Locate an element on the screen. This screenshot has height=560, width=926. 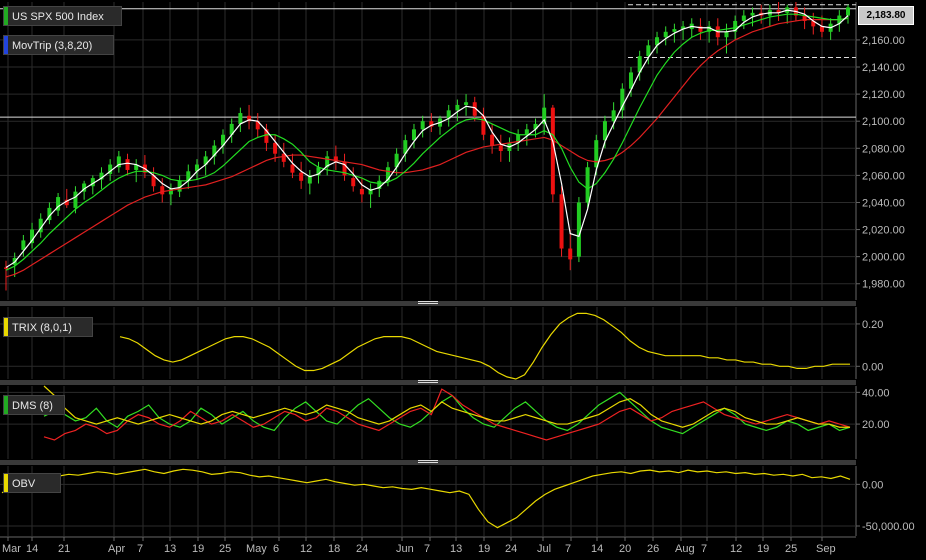
x-tick-label: 26 is located at coordinates (653, 549).